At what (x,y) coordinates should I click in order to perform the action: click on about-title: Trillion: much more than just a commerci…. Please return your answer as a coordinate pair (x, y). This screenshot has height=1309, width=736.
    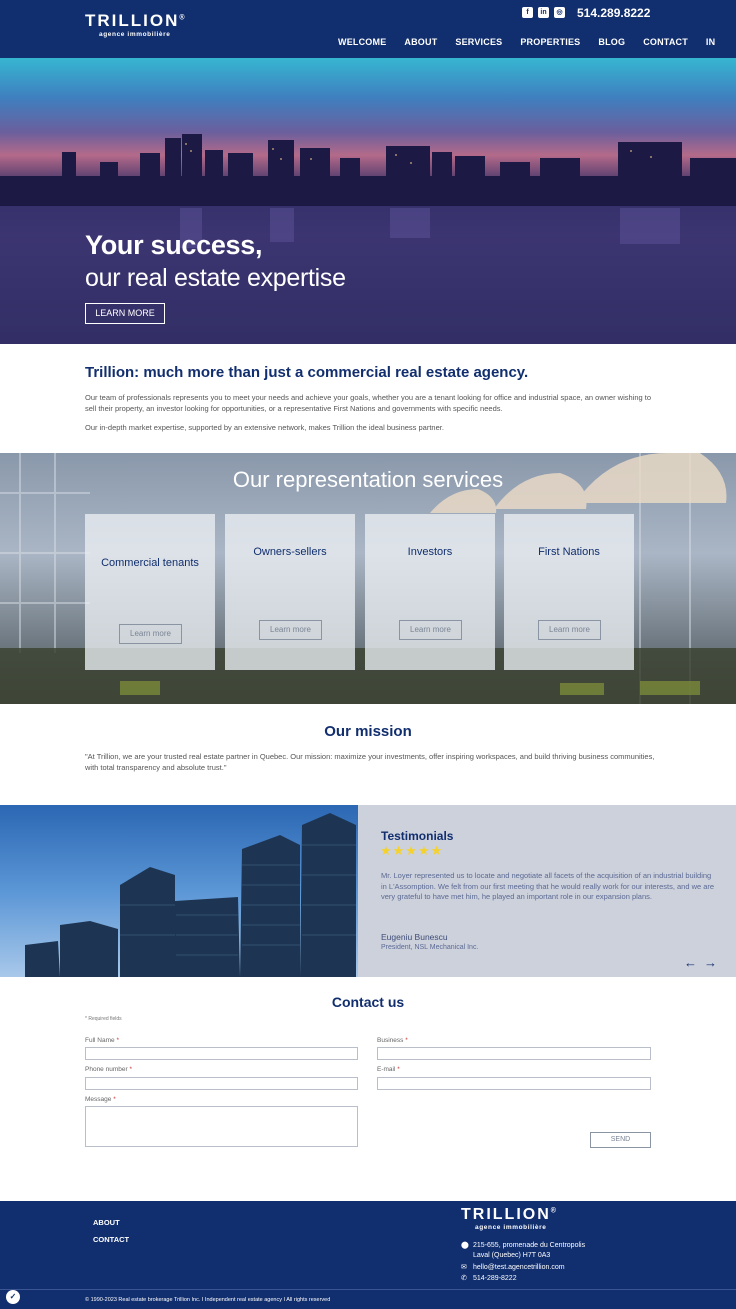
    Looking at the image, I should click on (307, 372).